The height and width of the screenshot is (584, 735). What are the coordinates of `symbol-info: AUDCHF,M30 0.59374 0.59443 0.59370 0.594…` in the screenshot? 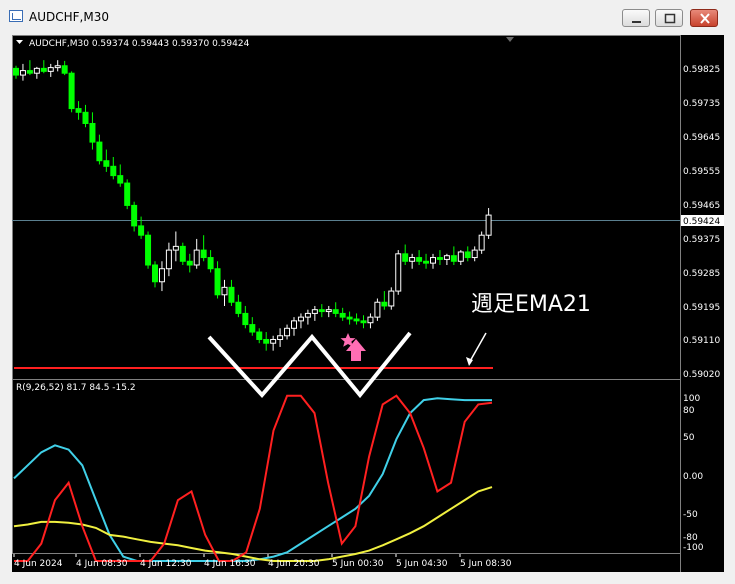 It's located at (139, 44).